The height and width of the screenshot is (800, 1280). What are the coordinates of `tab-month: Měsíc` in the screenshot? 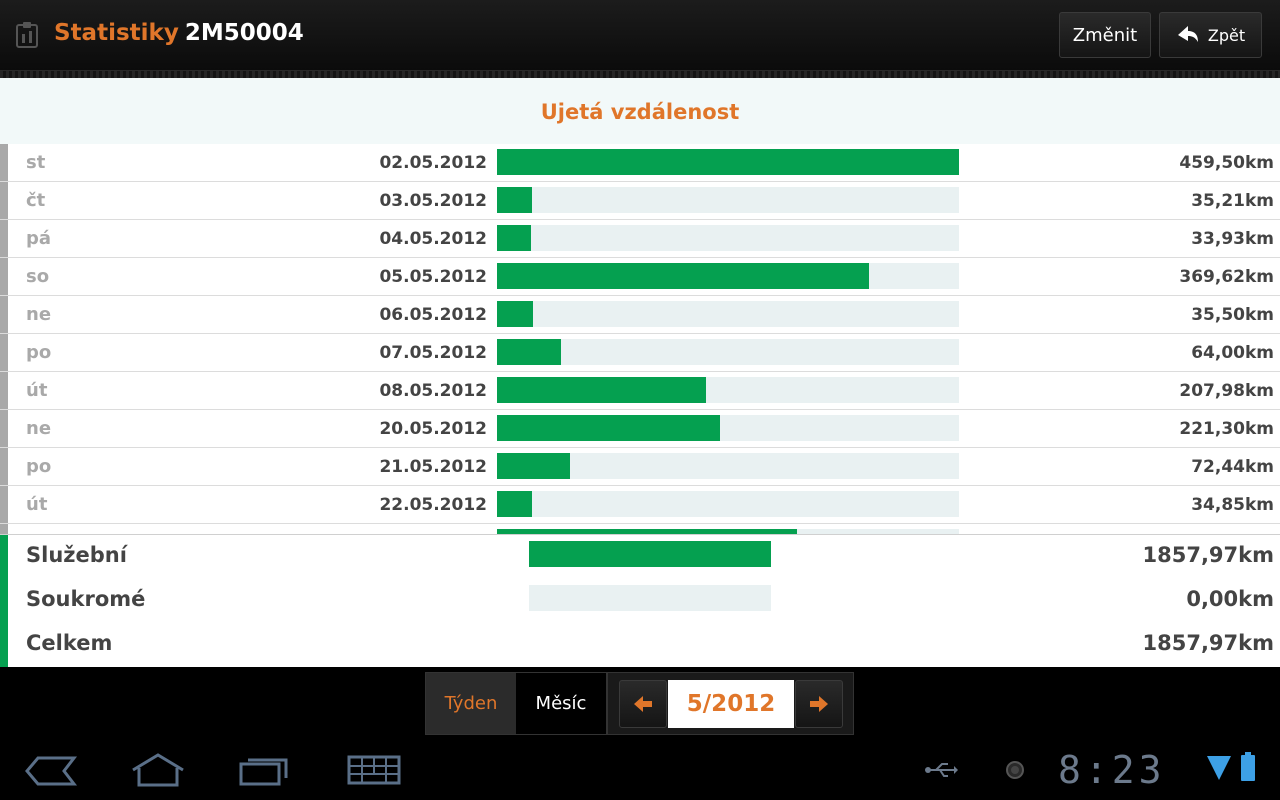 It's located at (561, 703).